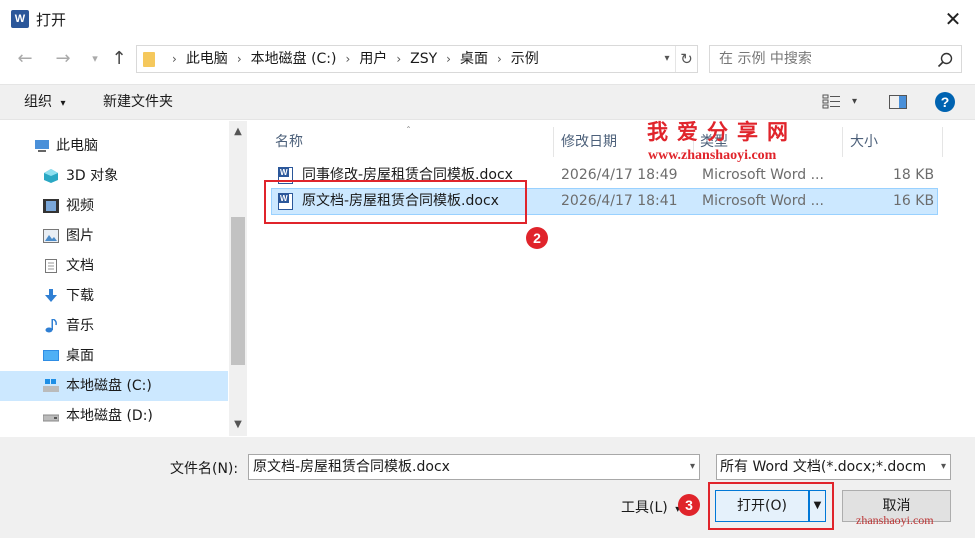  Describe the element at coordinates (722, 132) in the screenshot. I see `watermark-title: 我爱分享网` at that location.